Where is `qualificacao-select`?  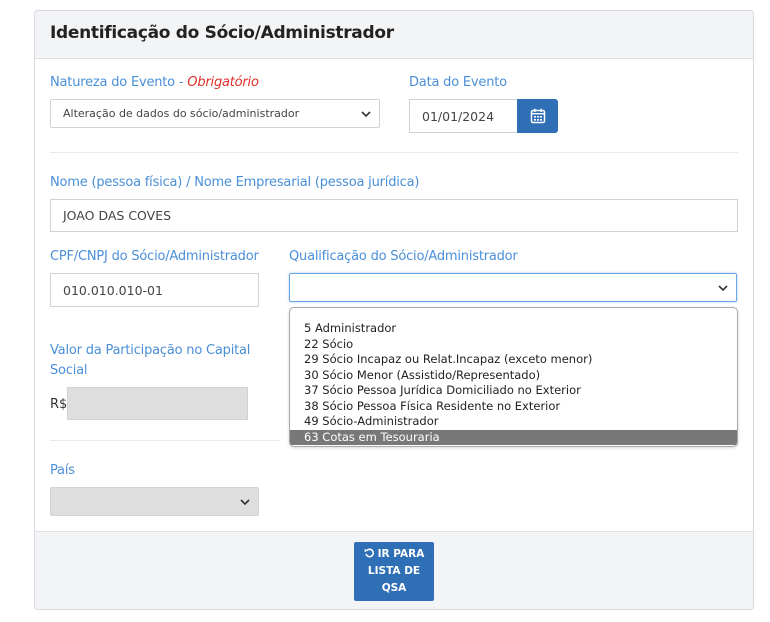
qualificacao-select is located at coordinates (513, 287).